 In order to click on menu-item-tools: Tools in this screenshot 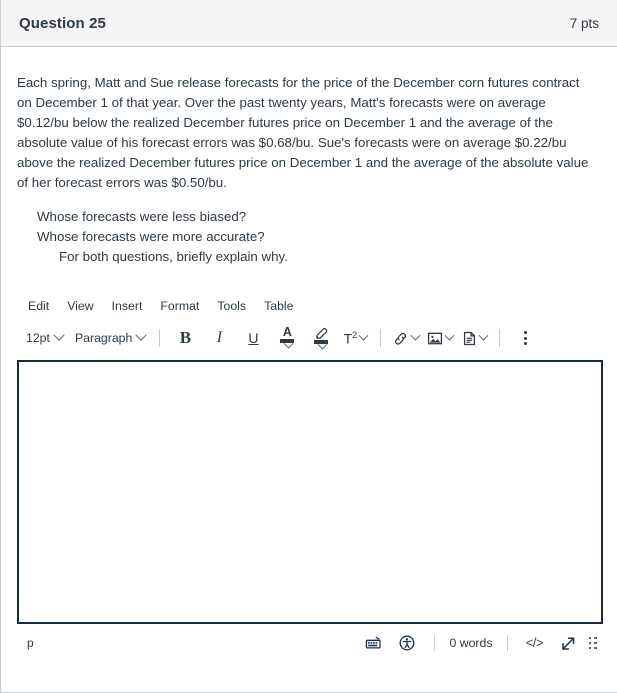, I will do `click(231, 306)`.